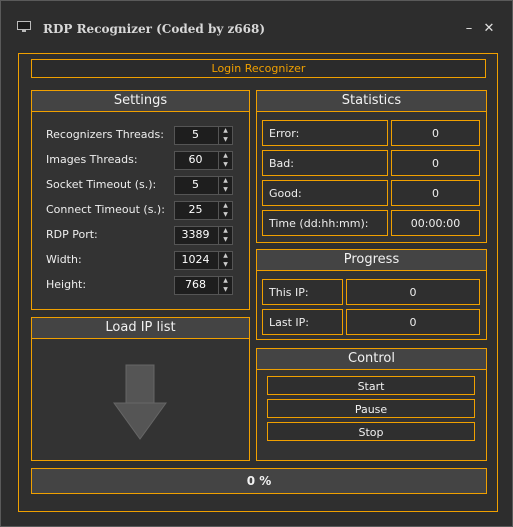 This screenshot has width=513, height=527. I want to click on settings-title: Settings, so click(140, 101).